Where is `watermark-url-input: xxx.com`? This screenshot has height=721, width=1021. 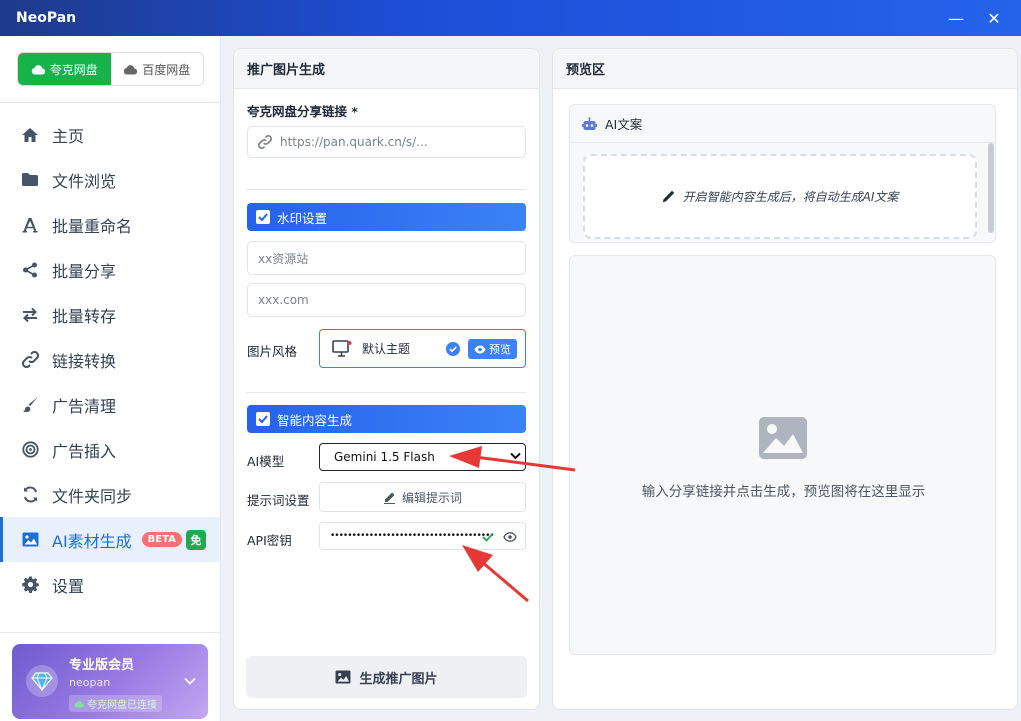 watermark-url-input: xxx.com is located at coordinates (386, 300).